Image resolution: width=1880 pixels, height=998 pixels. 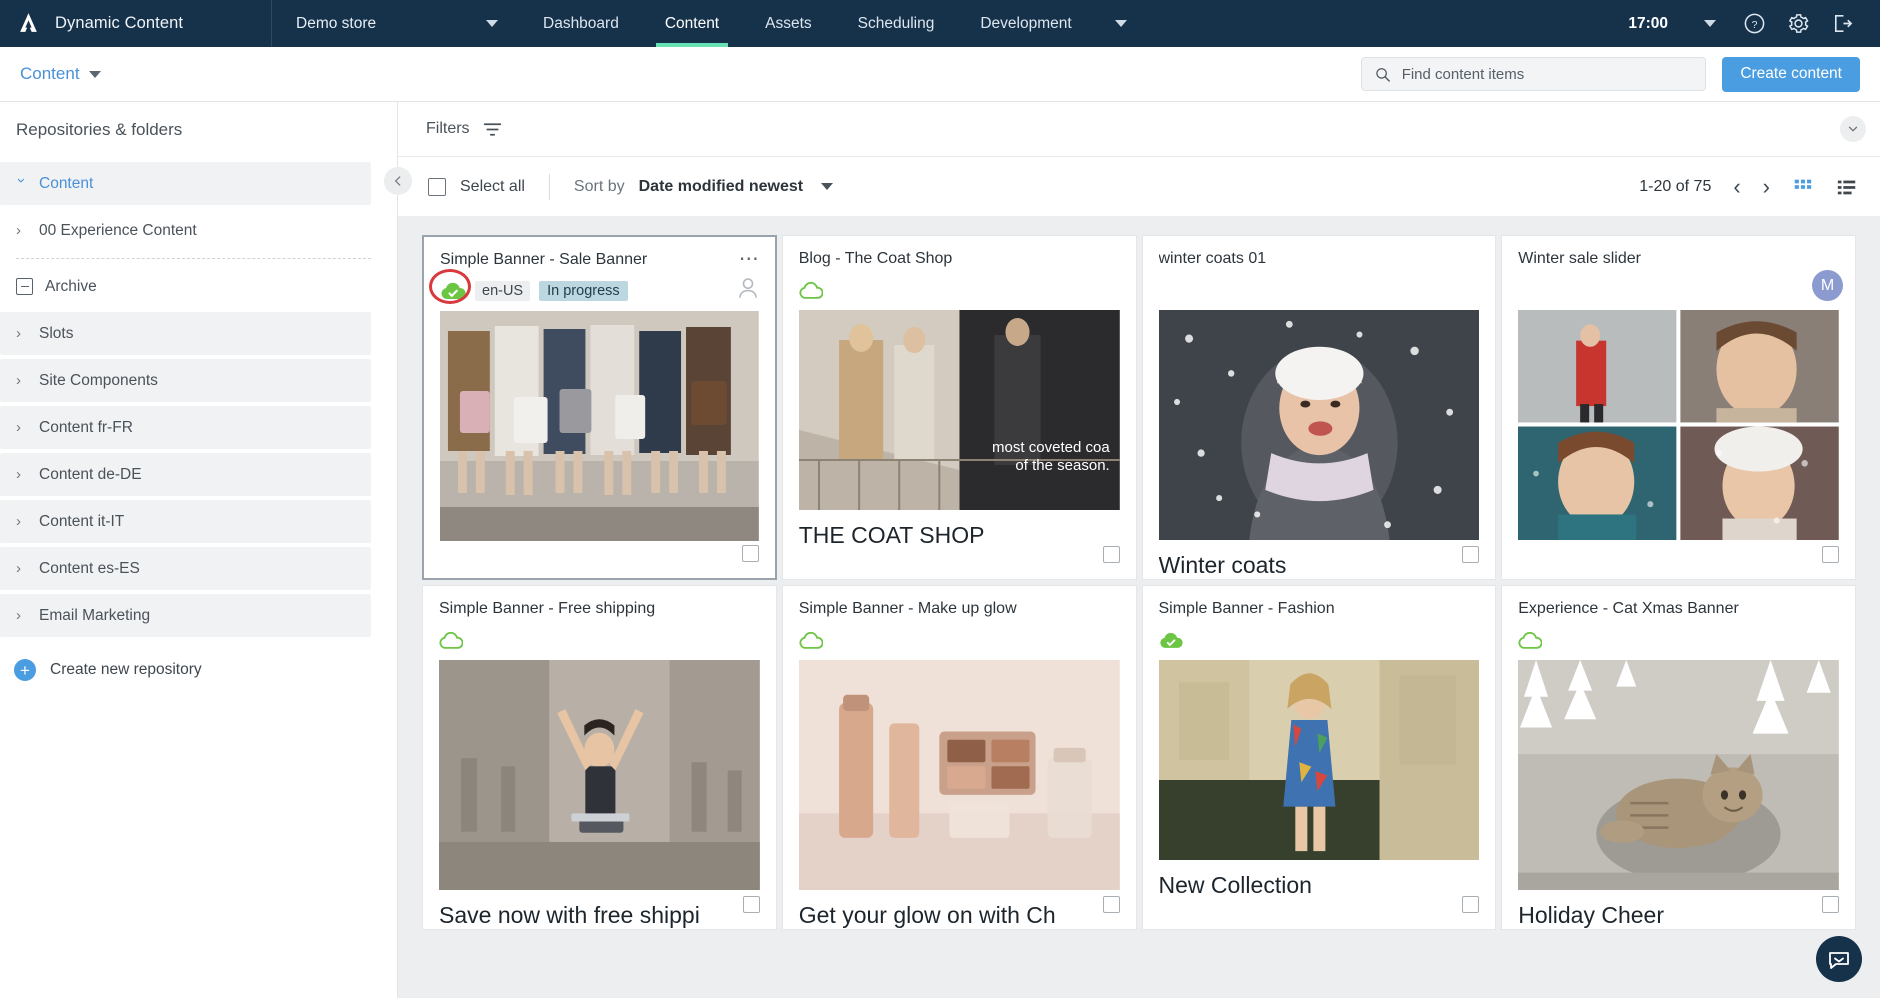 I want to click on panel-expand-button, so click(x=1853, y=129).